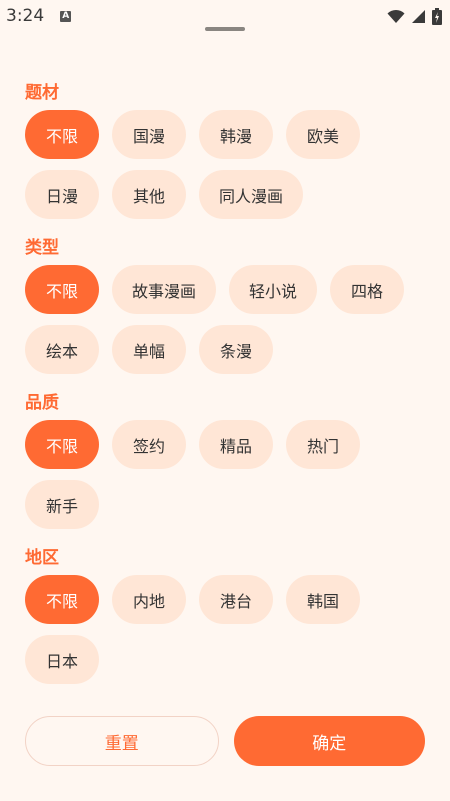 Image resolution: width=450 pixels, height=801 pixels. Describe the element at coordinates (225, 319) in the screenshot. I see `chip-group: 不限 故事漫画 轻小说 四格 绘本 单幅 条漫` at that location.